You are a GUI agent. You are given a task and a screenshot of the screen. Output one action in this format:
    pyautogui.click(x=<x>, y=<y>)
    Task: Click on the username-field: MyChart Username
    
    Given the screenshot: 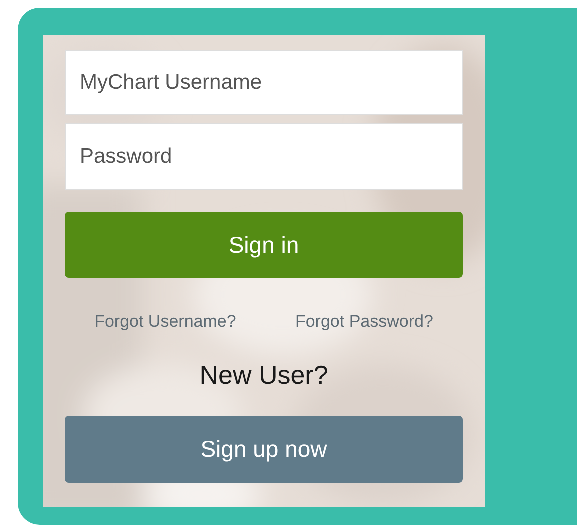 What is the action you would take?
    pyautogui.click(x=264, y=82)
    